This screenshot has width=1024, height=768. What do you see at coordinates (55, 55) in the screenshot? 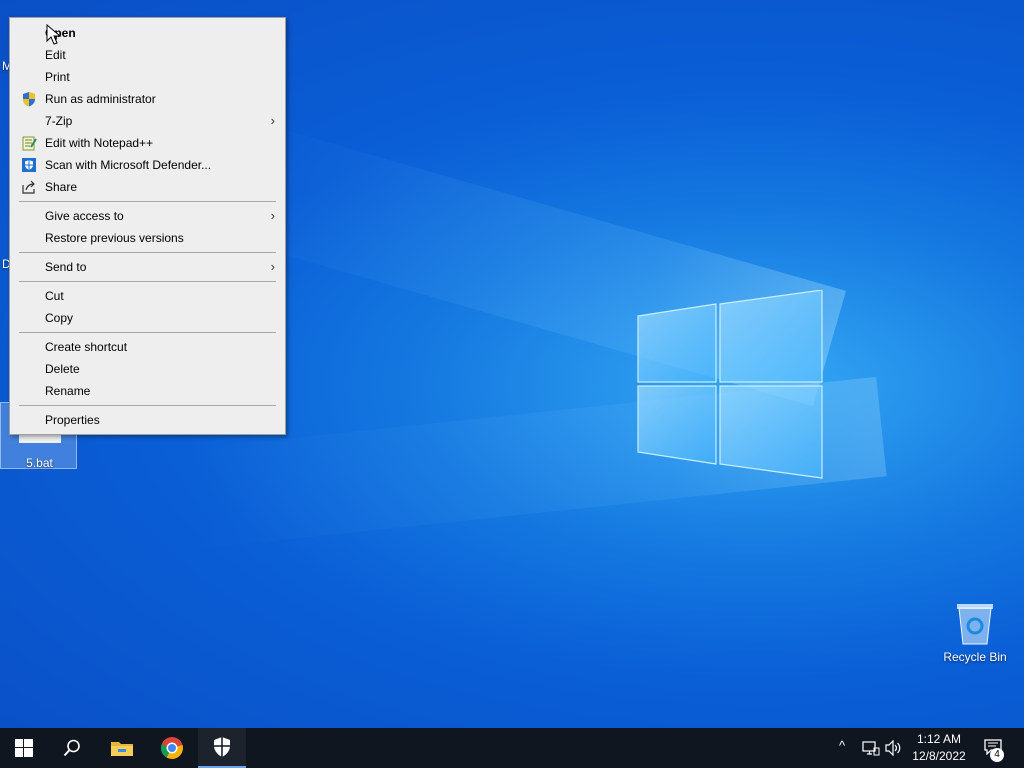
I see `menu-item-label: Edit` at bounding box center [55, 55].